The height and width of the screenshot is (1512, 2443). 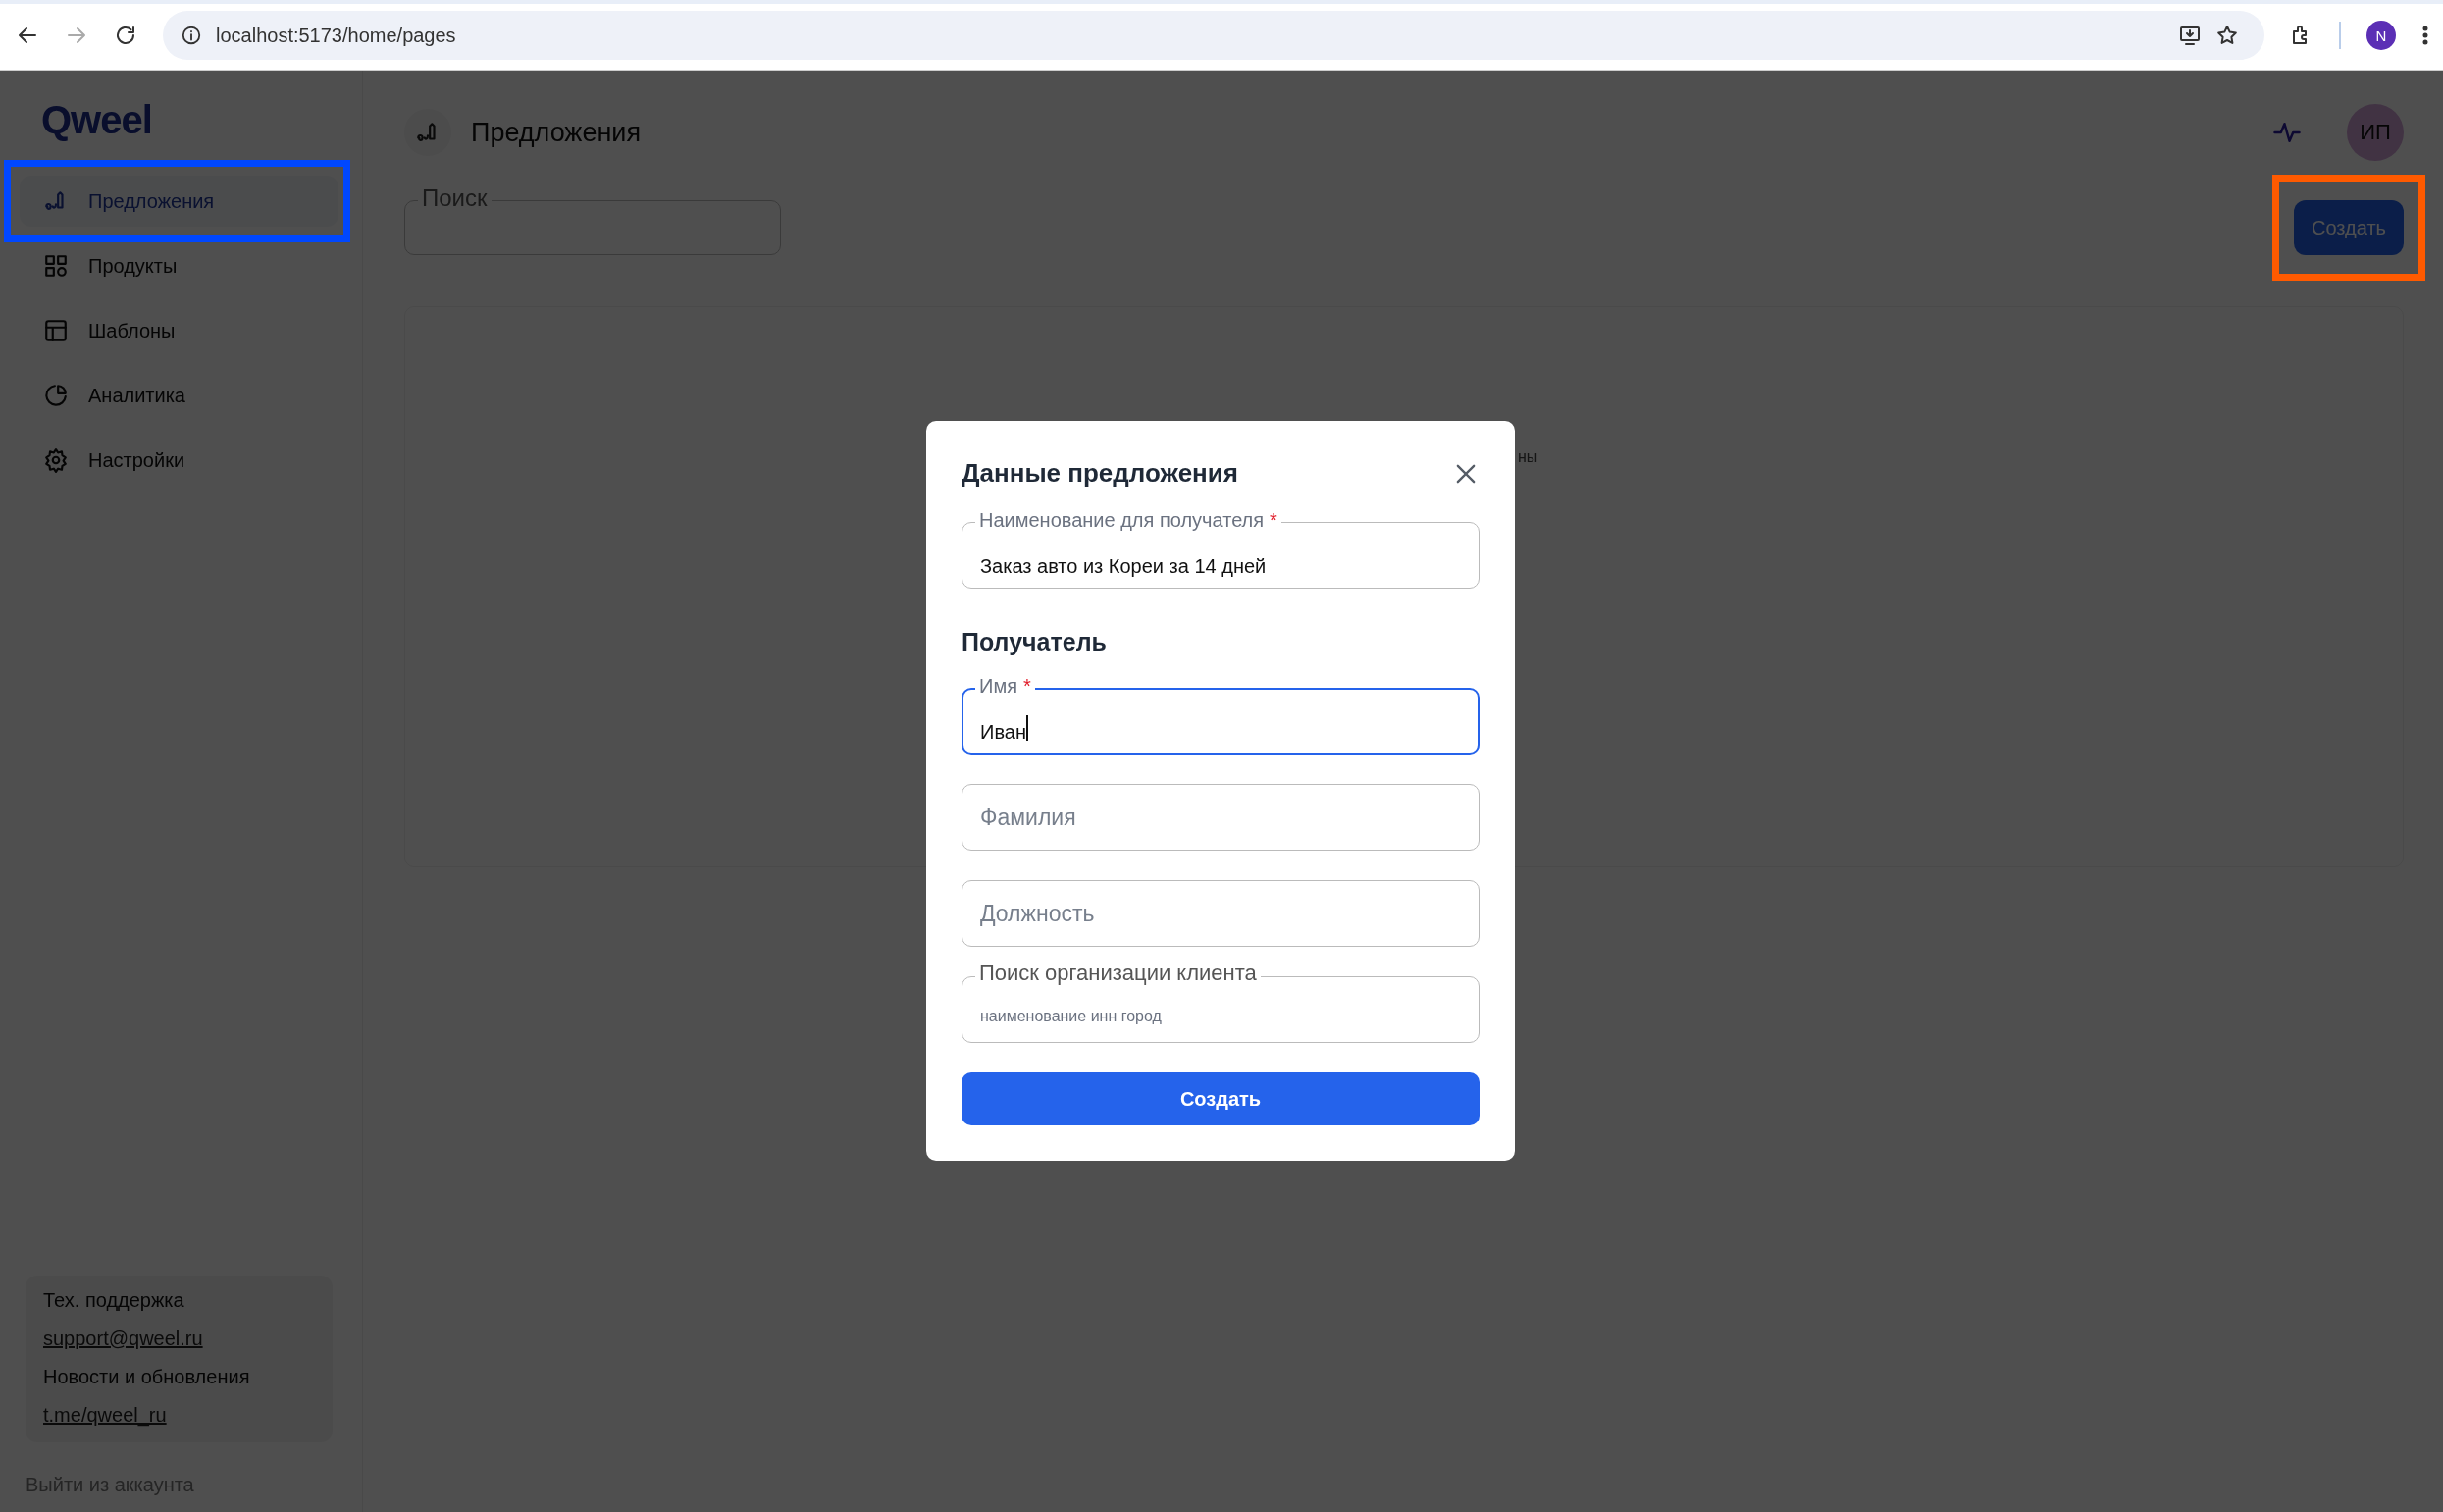 I want to click on nav-item: Предложения, so click(x=179, y=202).